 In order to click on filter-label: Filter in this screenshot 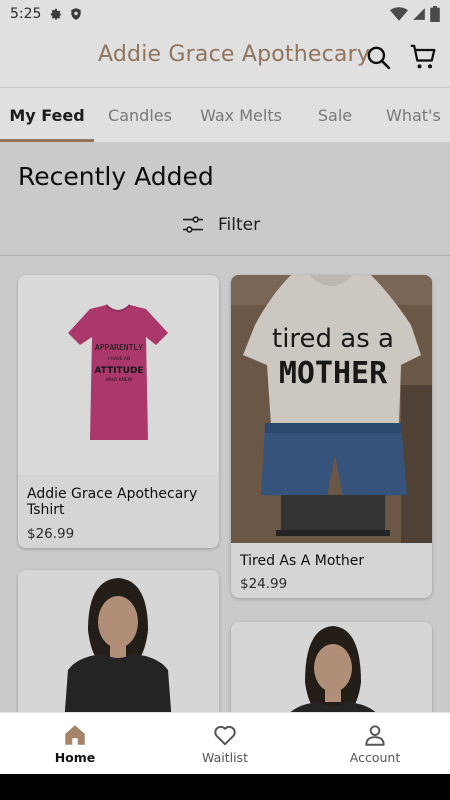, I will do `click(239, 225)`.